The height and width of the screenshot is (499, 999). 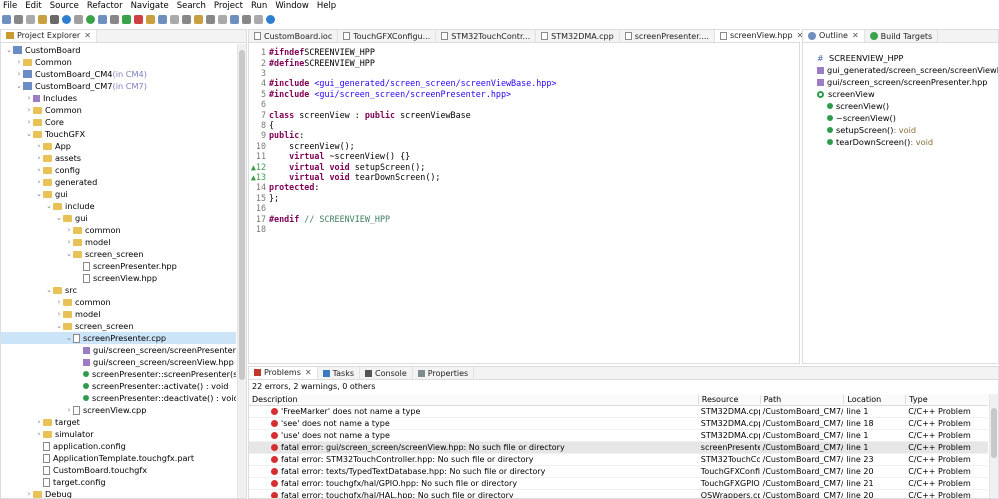 I want to click on tree-item: ApplicationTemplate.touchgfx.part, so click(x=118, y=458).